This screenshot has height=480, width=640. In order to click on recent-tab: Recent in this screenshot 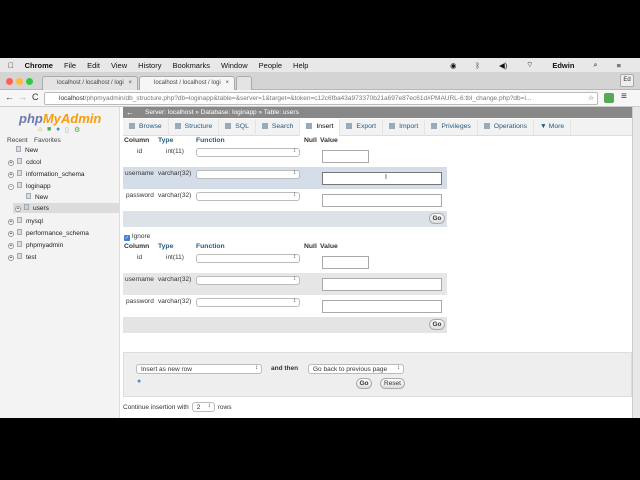, I will do `click(17, 140)`.